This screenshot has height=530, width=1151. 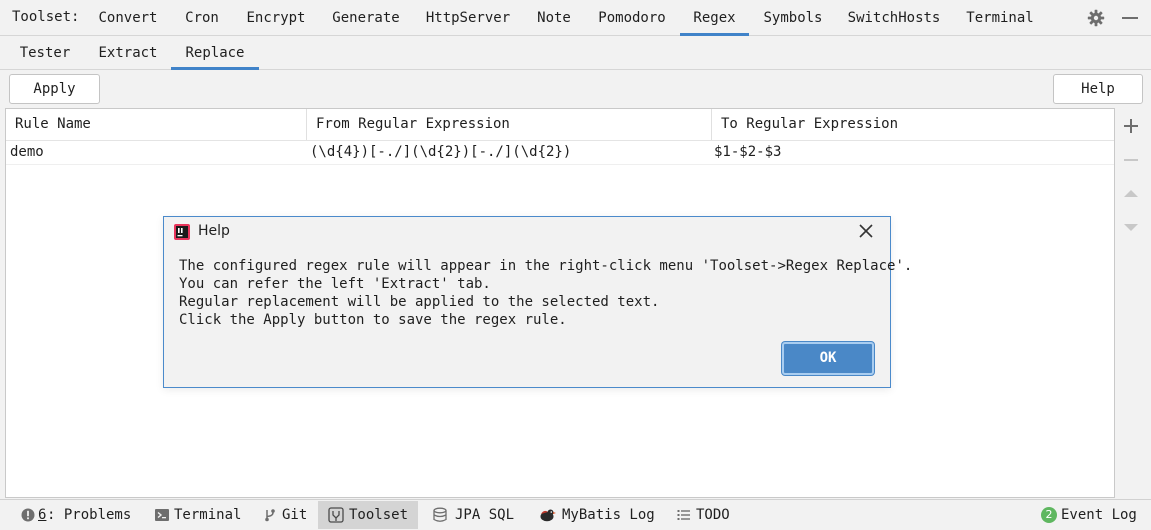 I want to click on regex-subtabbar: Tester Extract Replace, so click(x=575, y=53).